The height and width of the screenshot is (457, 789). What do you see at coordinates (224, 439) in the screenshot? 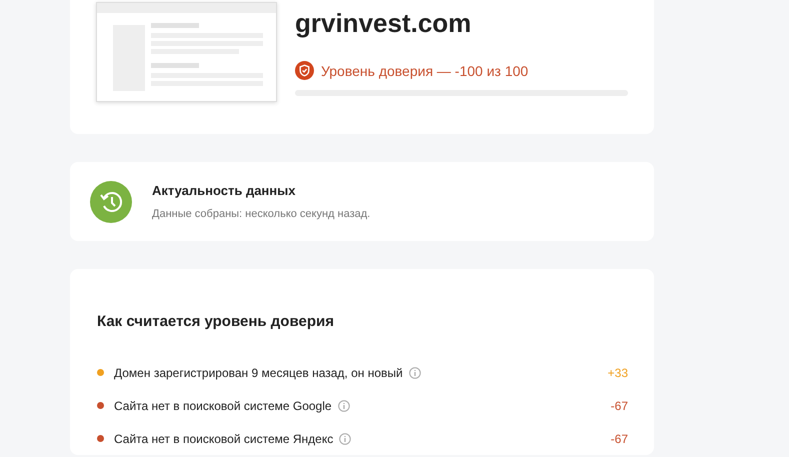
I see `factor-text: Сайта нет в поисковой системе Яндекс` at bounding box center [224, 439].